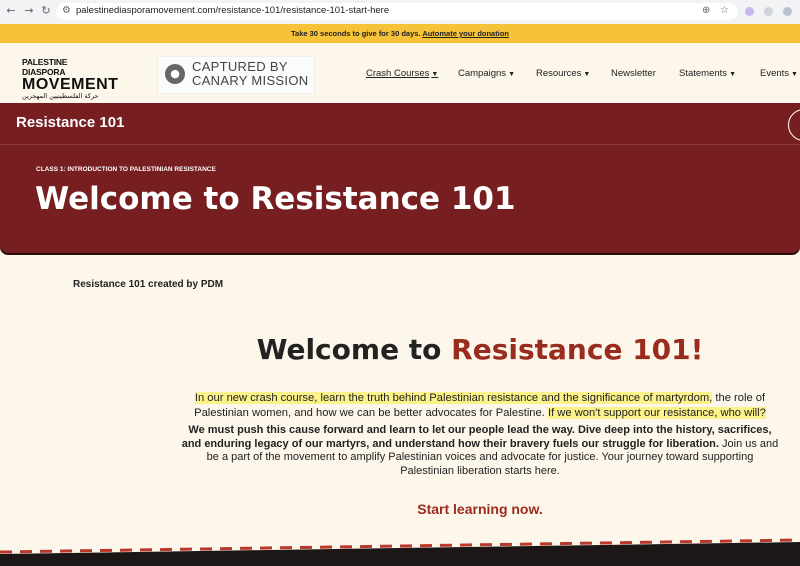 The image size is (800, 566). Describe the element at coordinates (775, 73) in the screenshot. I see `nav-label: Events` at that location.